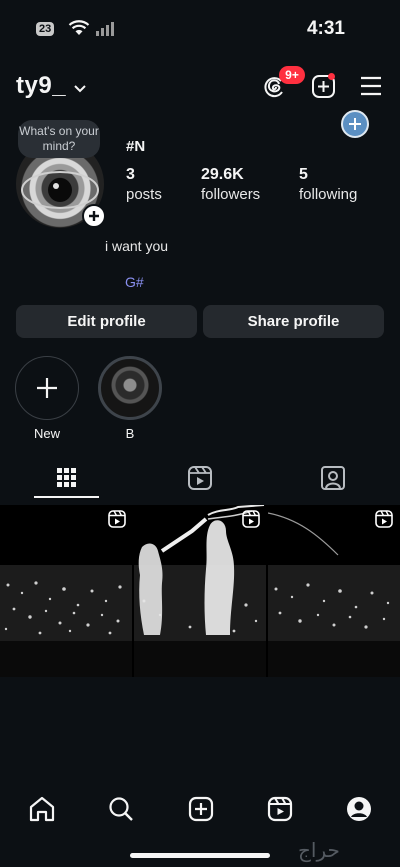 This screenshot has height=867, width=400. I want to click on tab-reels, so click(199, 481).